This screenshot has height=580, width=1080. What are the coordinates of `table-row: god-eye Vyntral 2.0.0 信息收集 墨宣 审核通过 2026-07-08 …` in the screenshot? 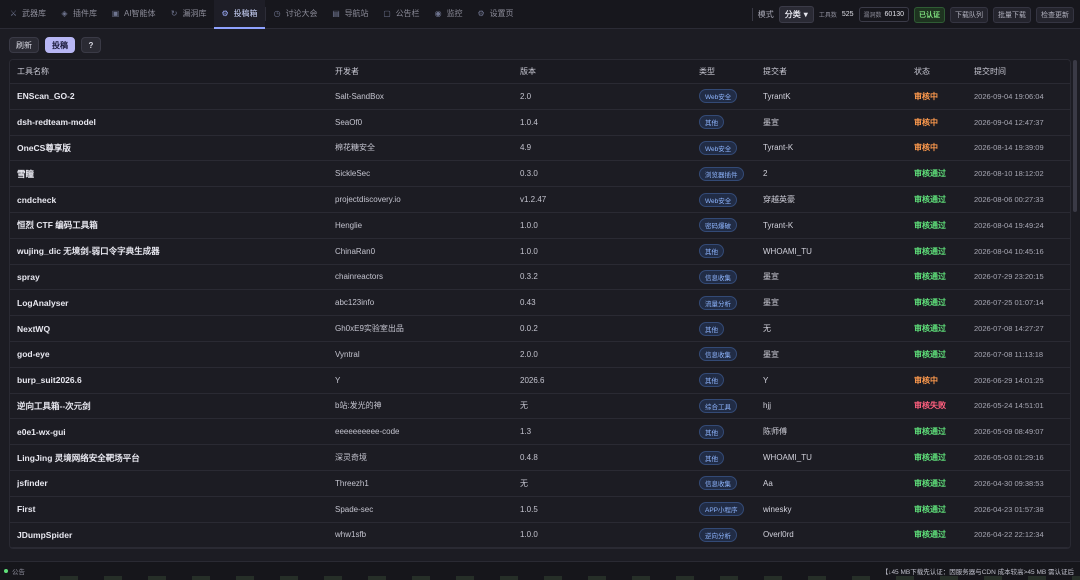 It's located at (540, 355).